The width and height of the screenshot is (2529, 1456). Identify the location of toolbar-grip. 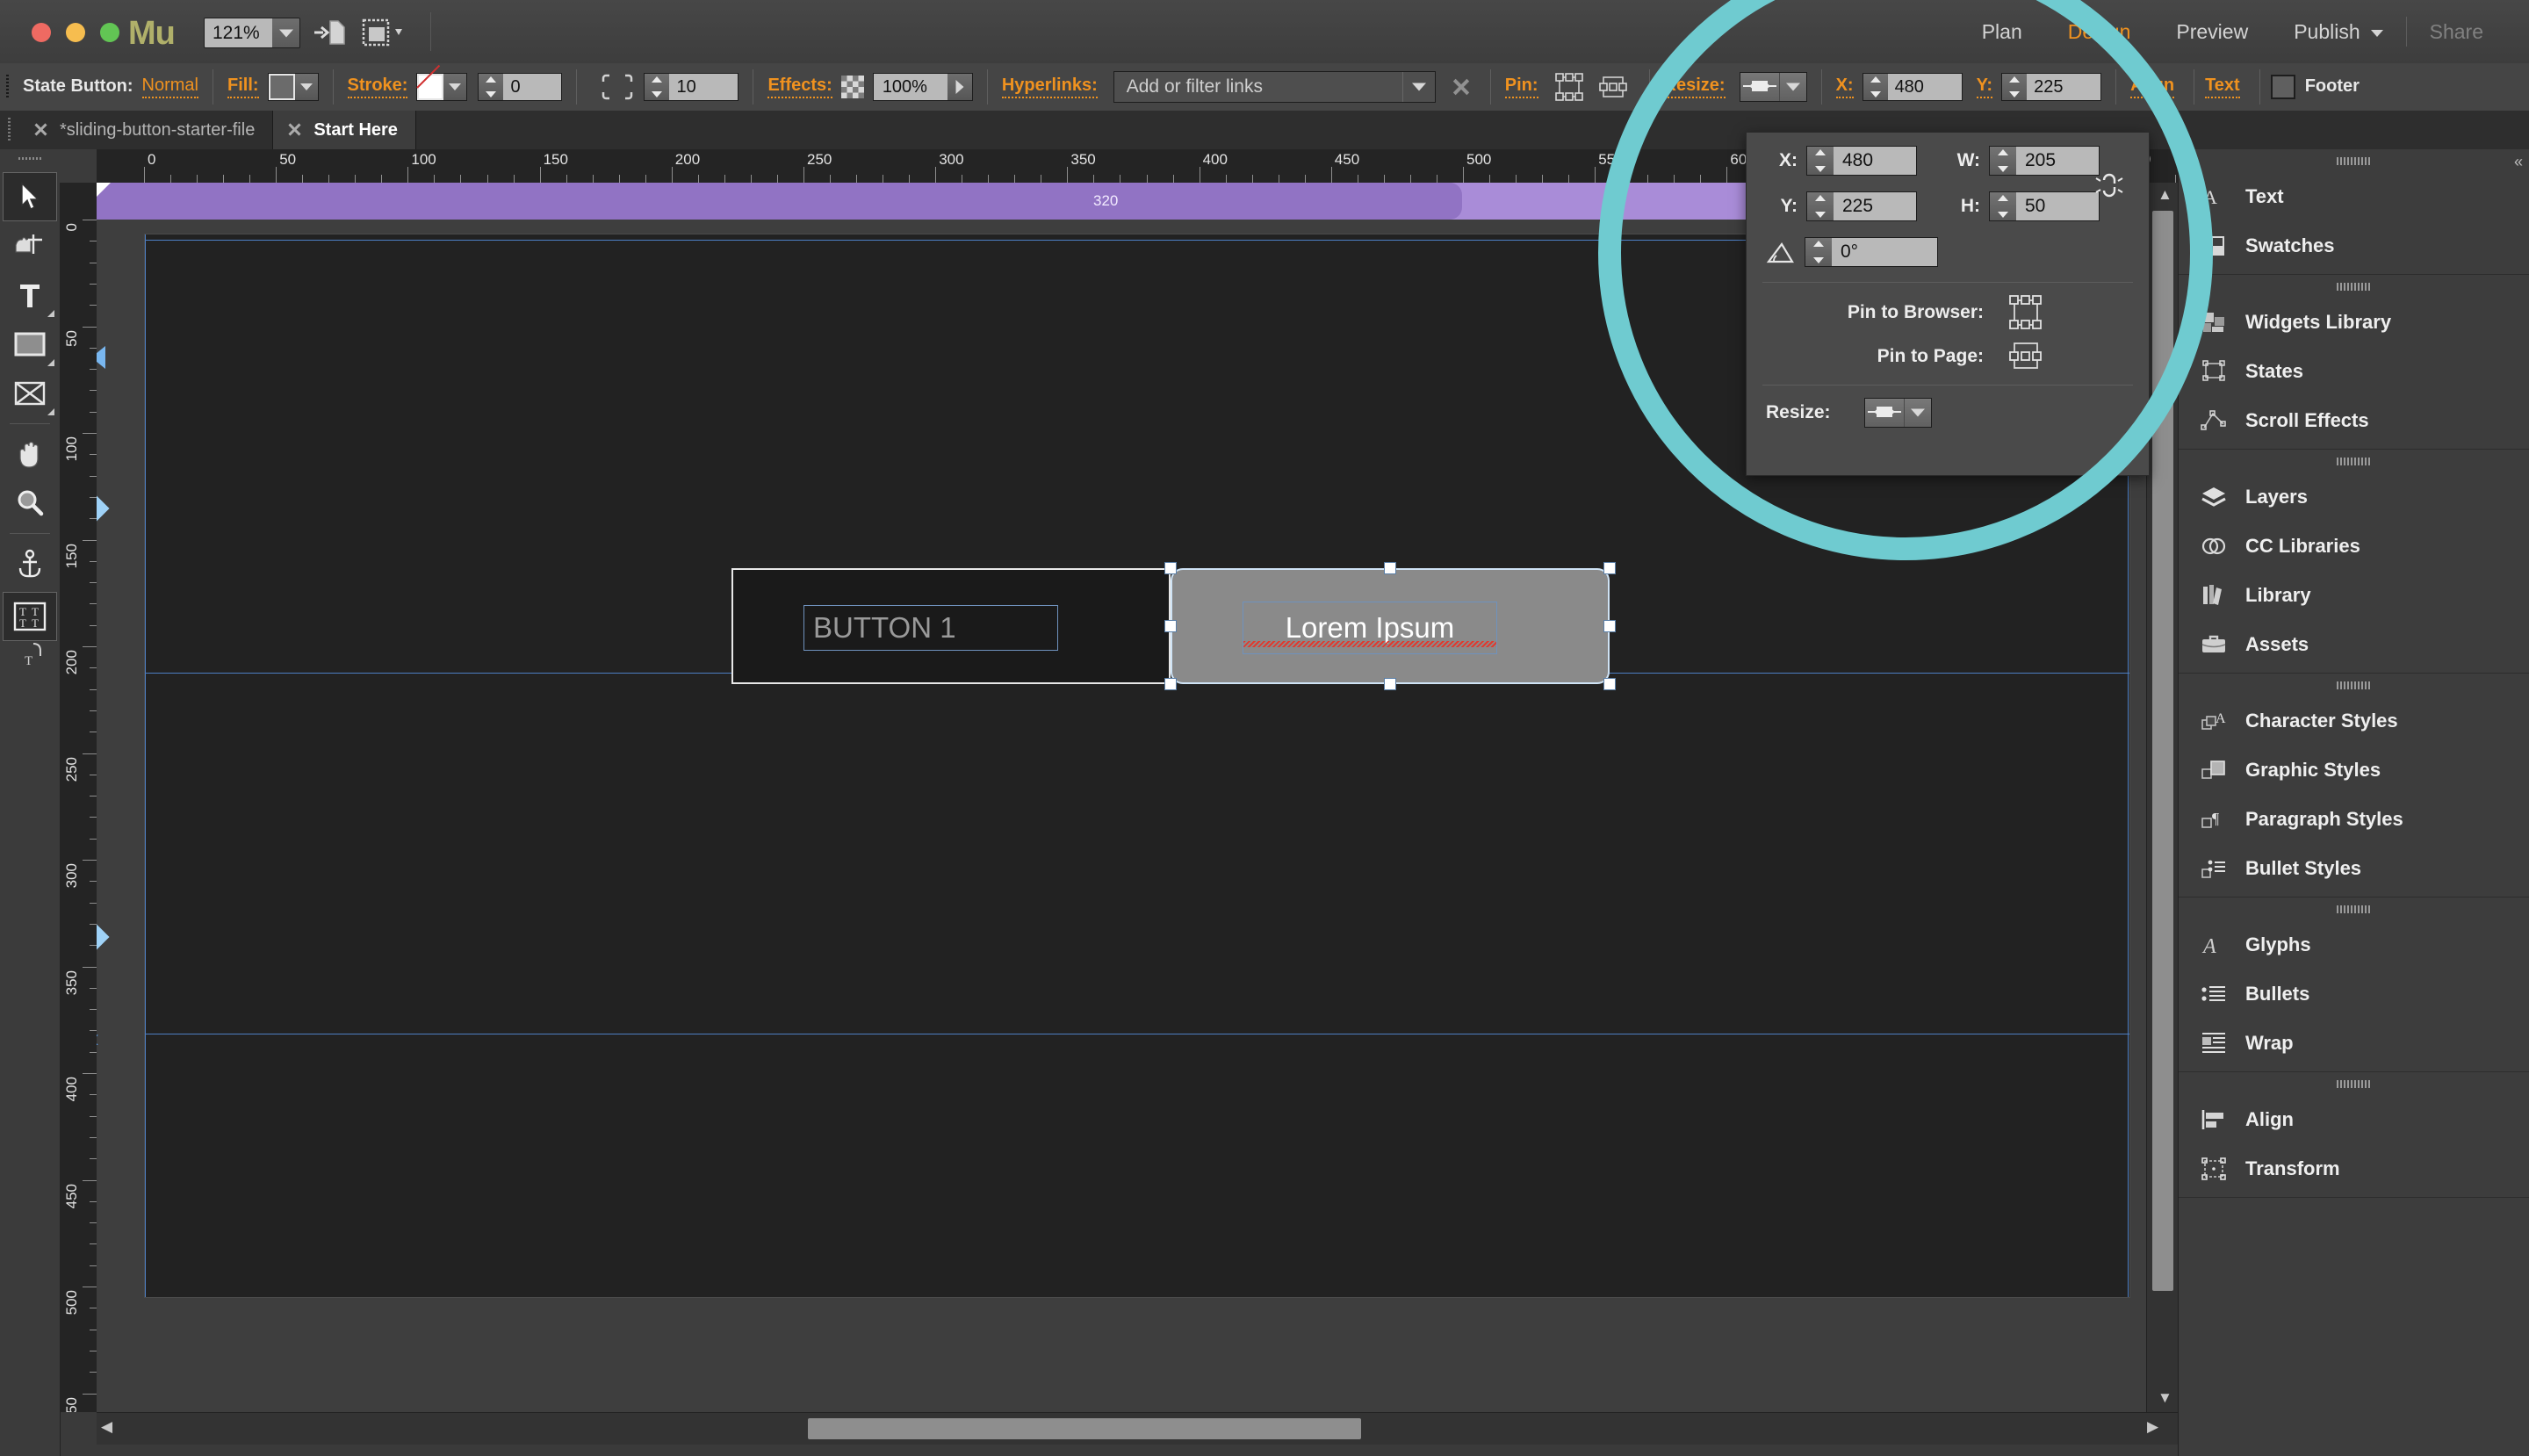
(30, 160).